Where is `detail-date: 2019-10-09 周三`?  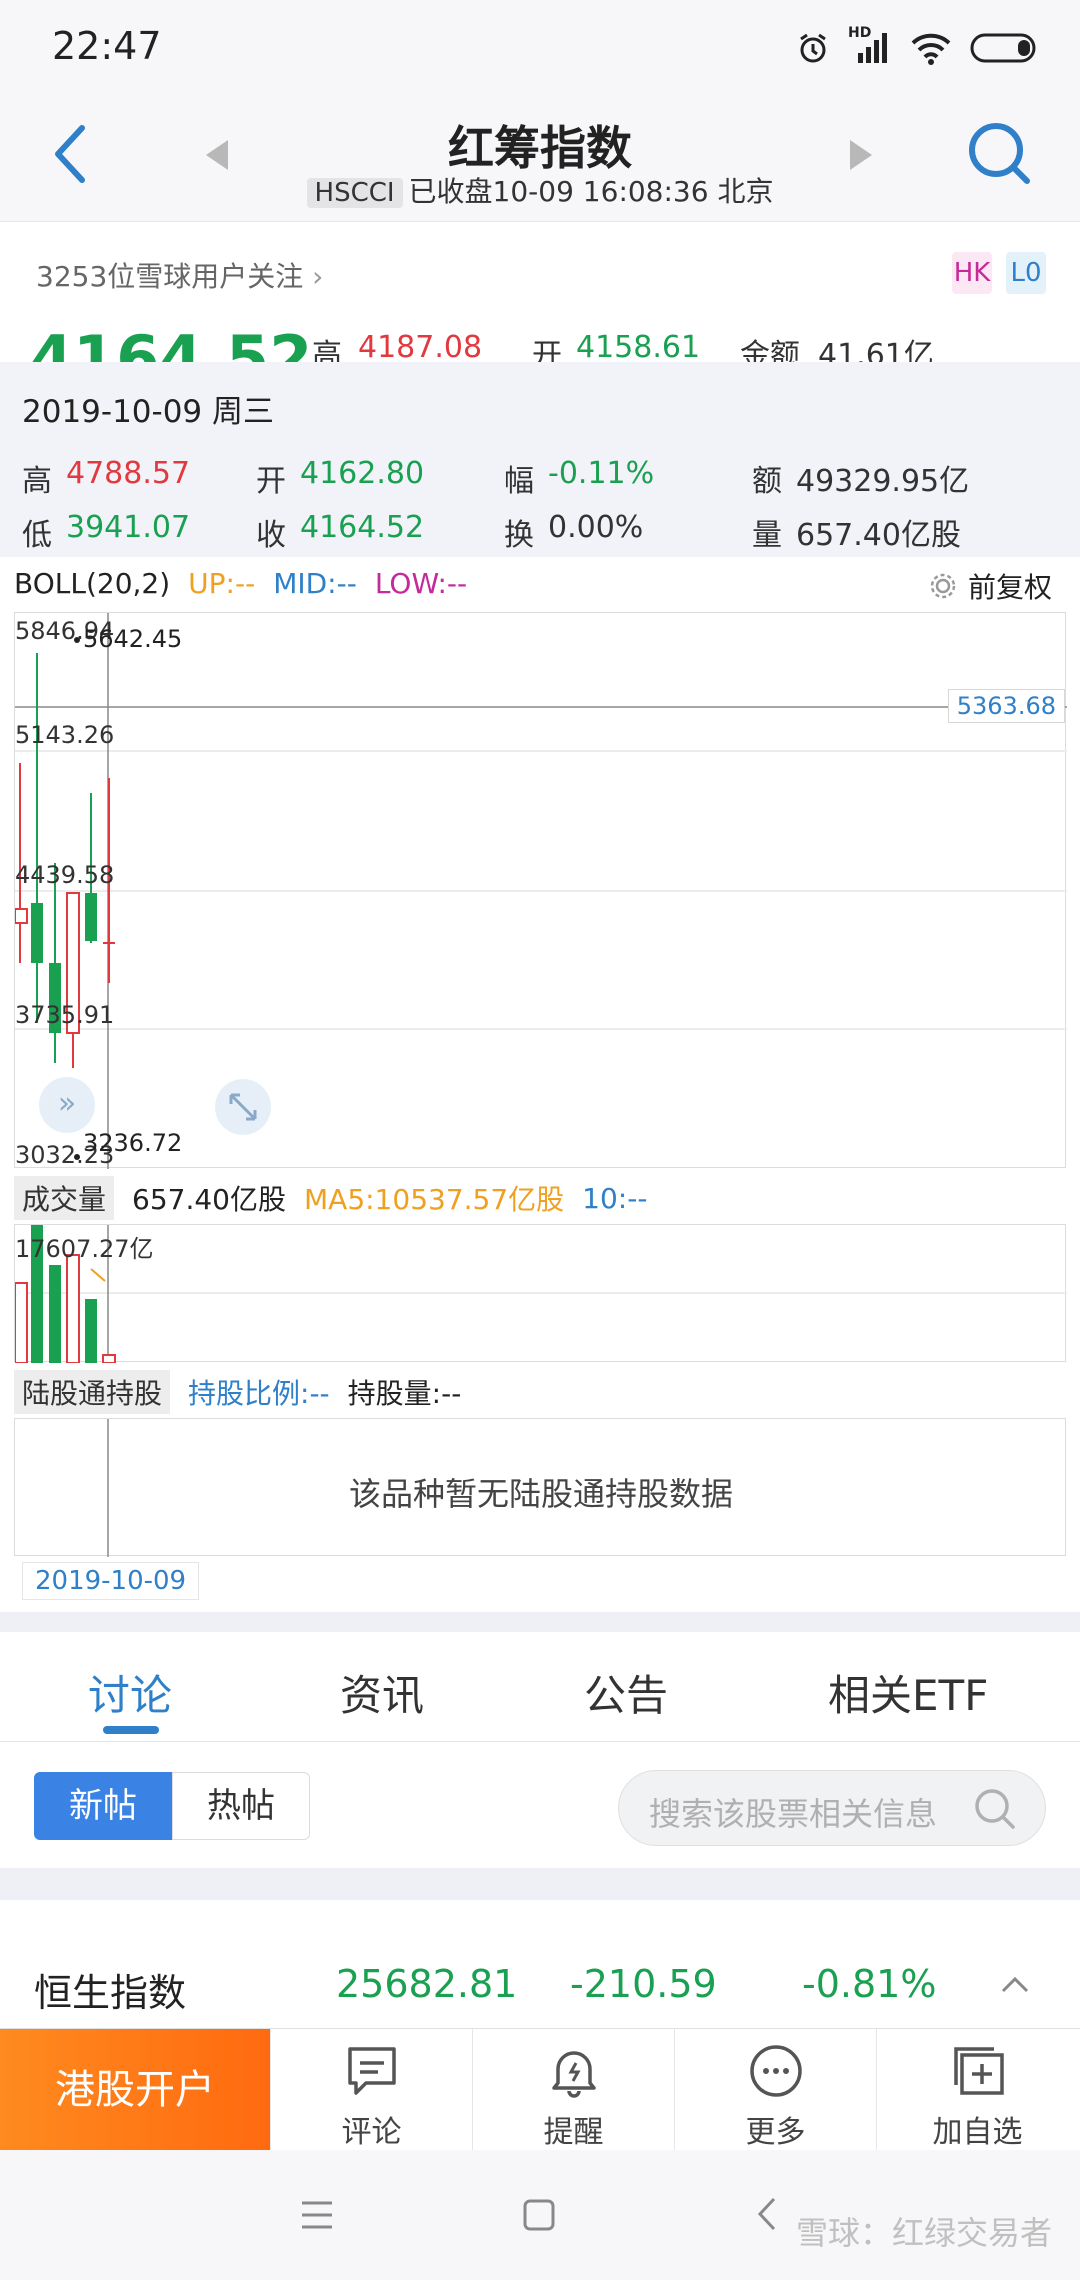
detail-date: 2019-10-09 周三 is located at coordinates (148, 412).